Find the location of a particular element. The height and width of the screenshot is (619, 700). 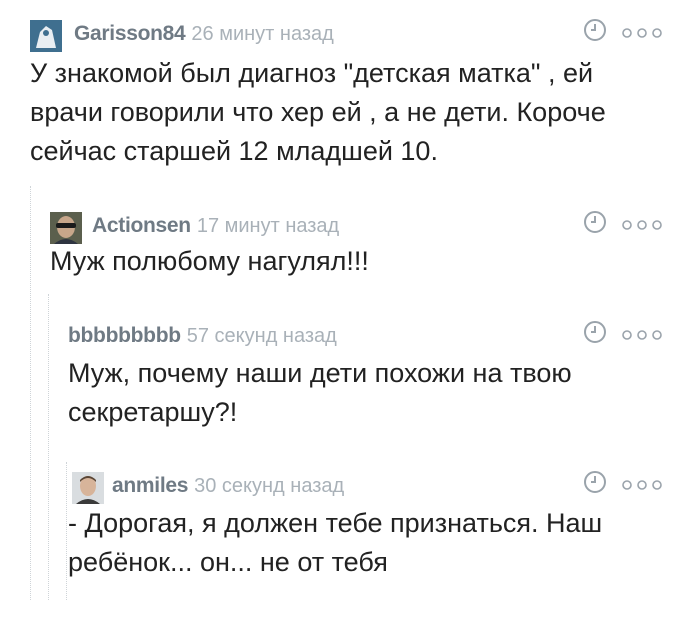

comment-time: 57 секунд назад is located at coordinates (261, 336).